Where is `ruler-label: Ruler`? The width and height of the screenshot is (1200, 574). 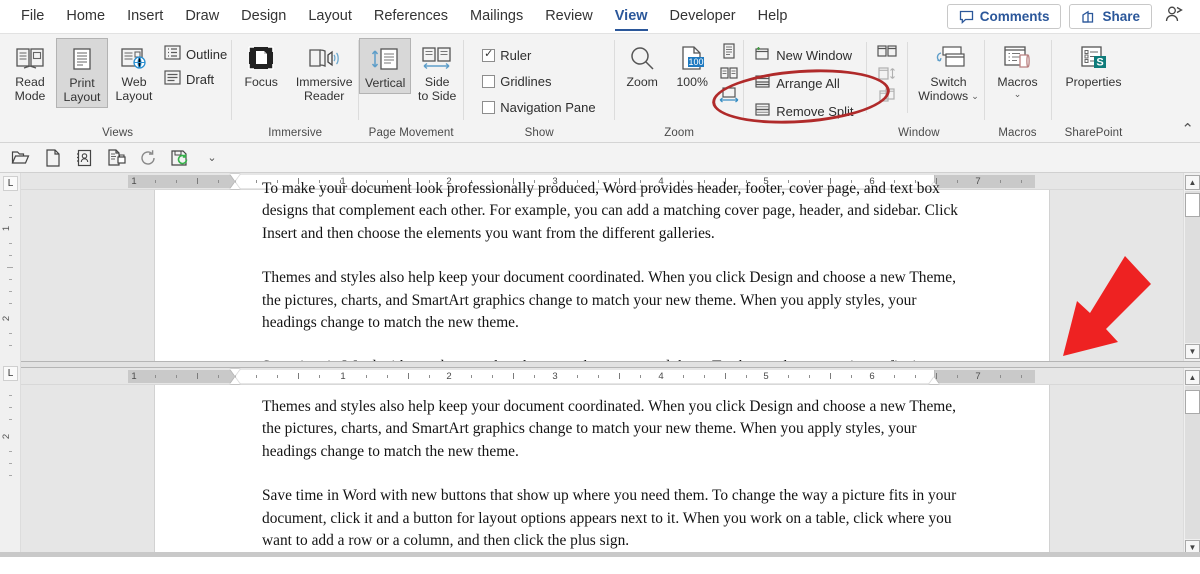
ruler-label: Ruler is located at coordinates (516, 55).